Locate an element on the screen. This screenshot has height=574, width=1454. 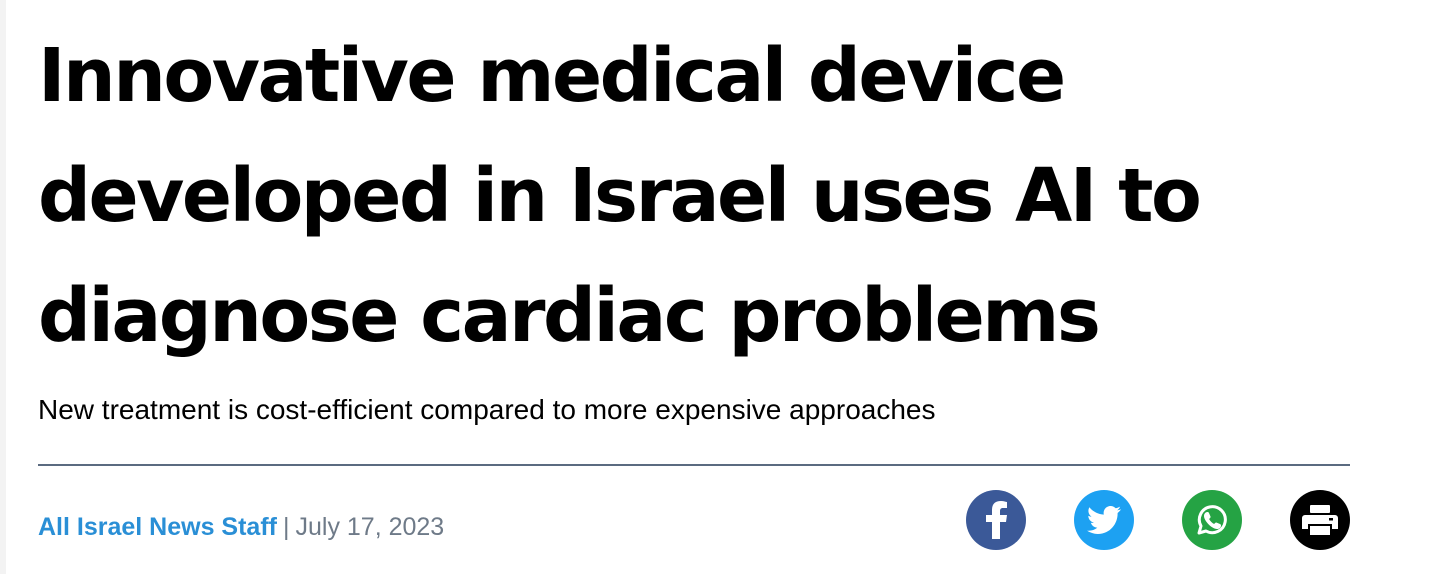
author-link: All Israel News Staff is located at coordinates (157, 527).